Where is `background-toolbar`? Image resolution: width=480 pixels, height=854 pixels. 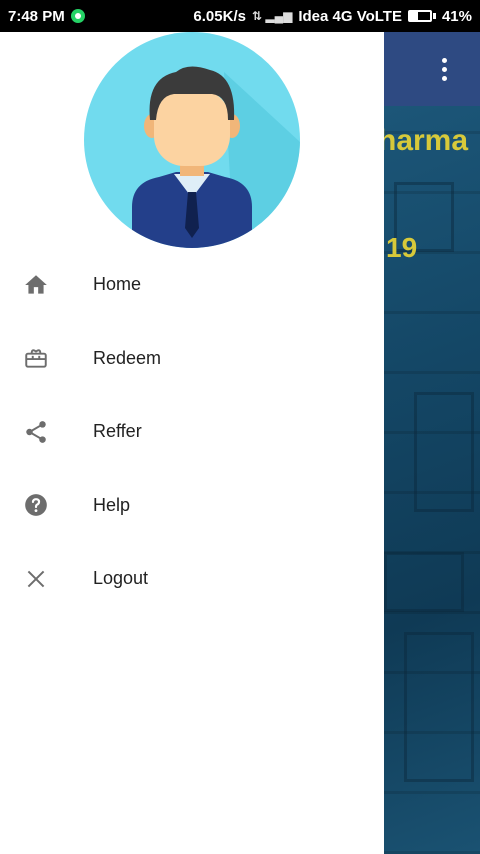
background-toolbar is located at coordinates (432, 69).